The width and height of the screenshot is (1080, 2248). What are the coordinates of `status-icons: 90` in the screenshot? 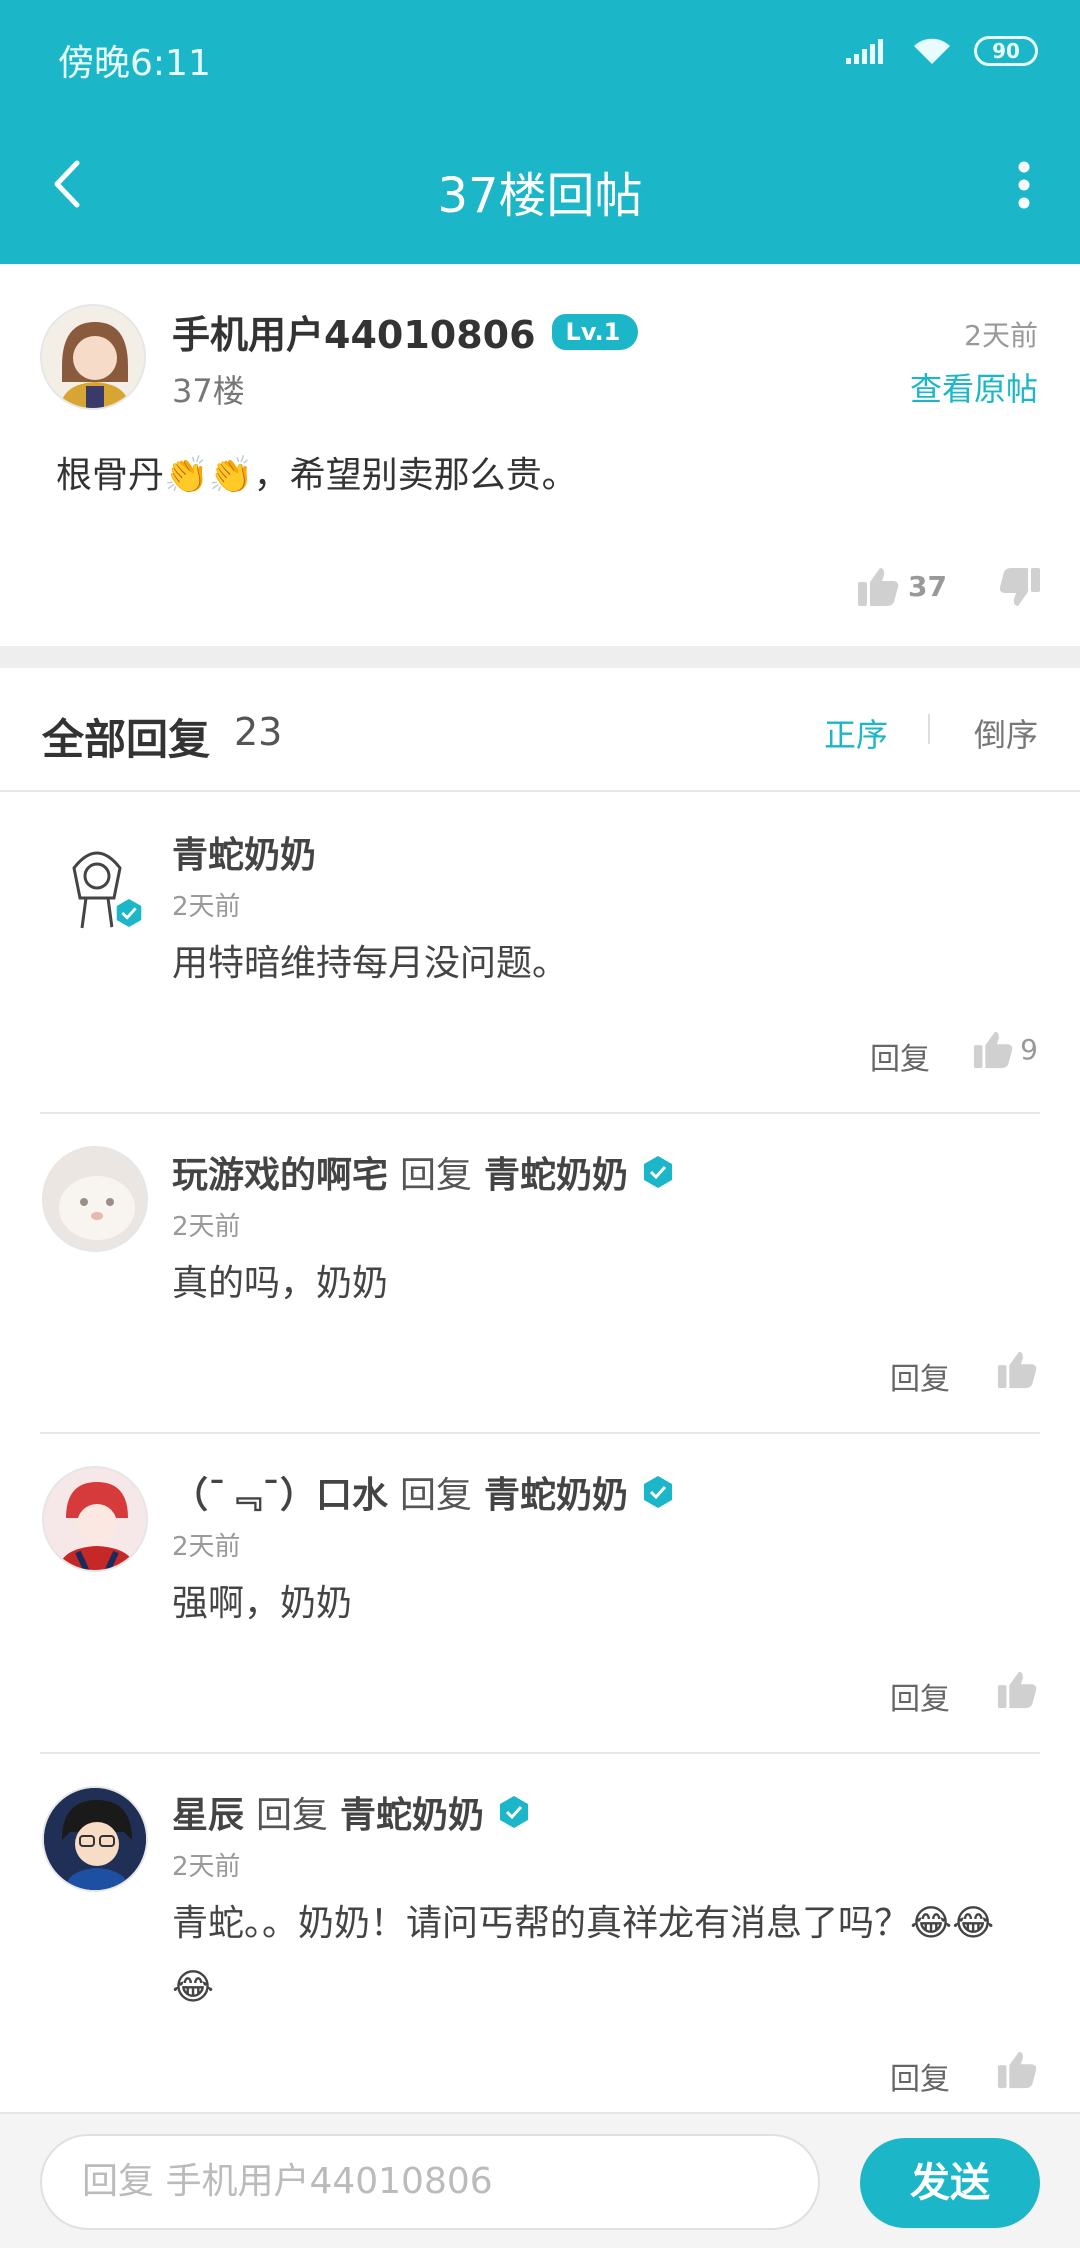 It's located at (942, 51).